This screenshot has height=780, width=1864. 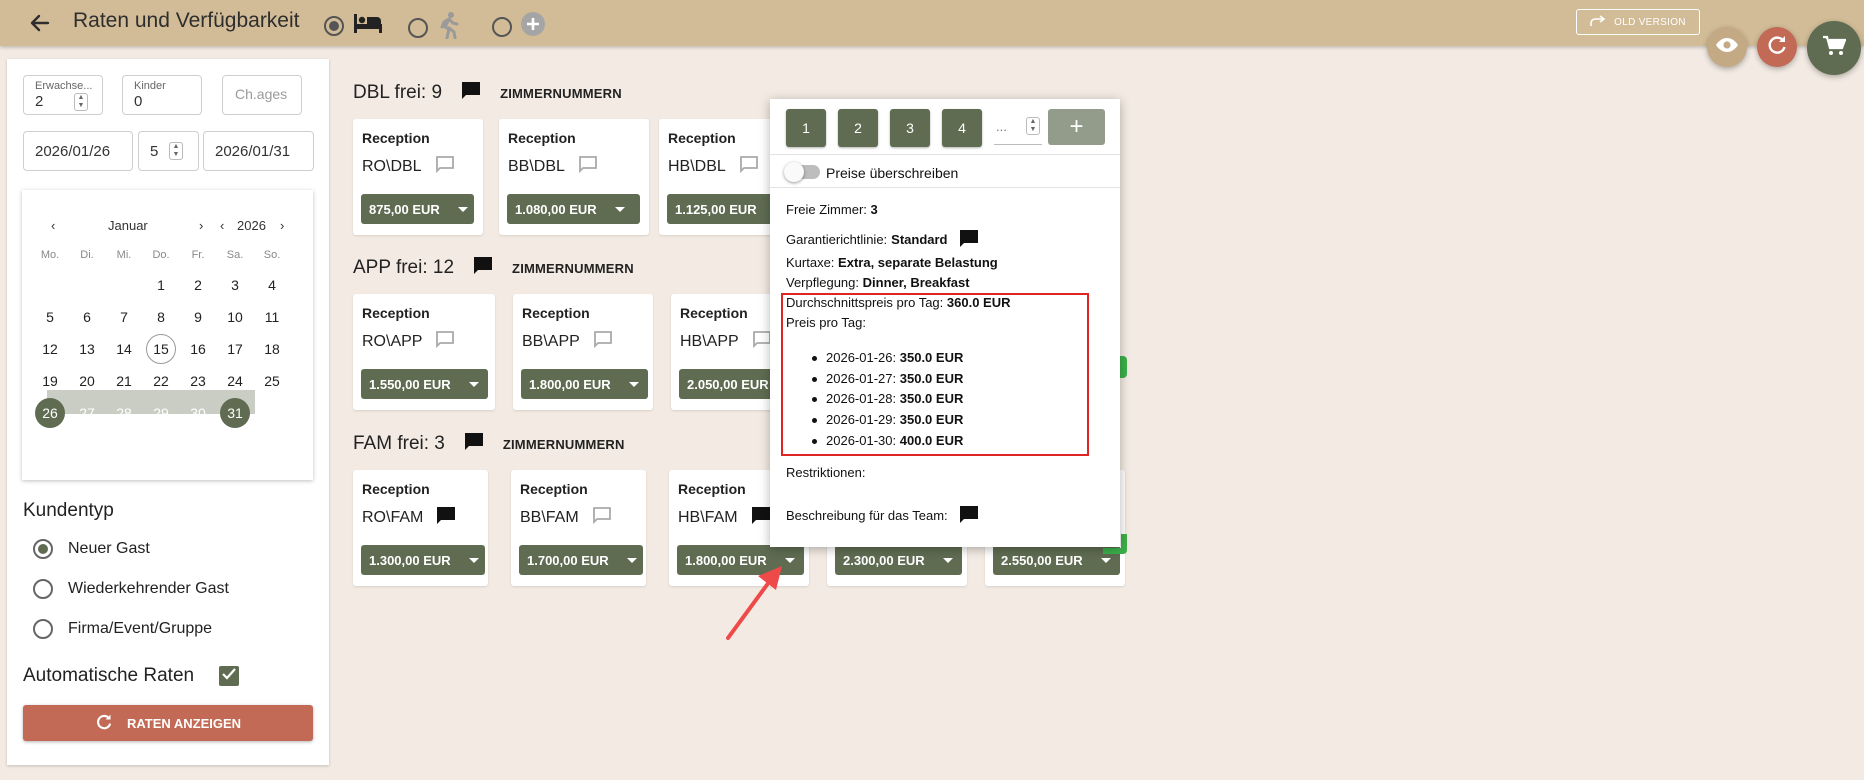 I want to click on calendar-day: 19, so click(x=50, y=381).